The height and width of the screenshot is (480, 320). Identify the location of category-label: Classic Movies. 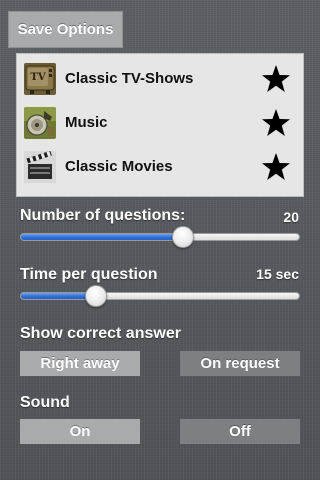
(119, 166).